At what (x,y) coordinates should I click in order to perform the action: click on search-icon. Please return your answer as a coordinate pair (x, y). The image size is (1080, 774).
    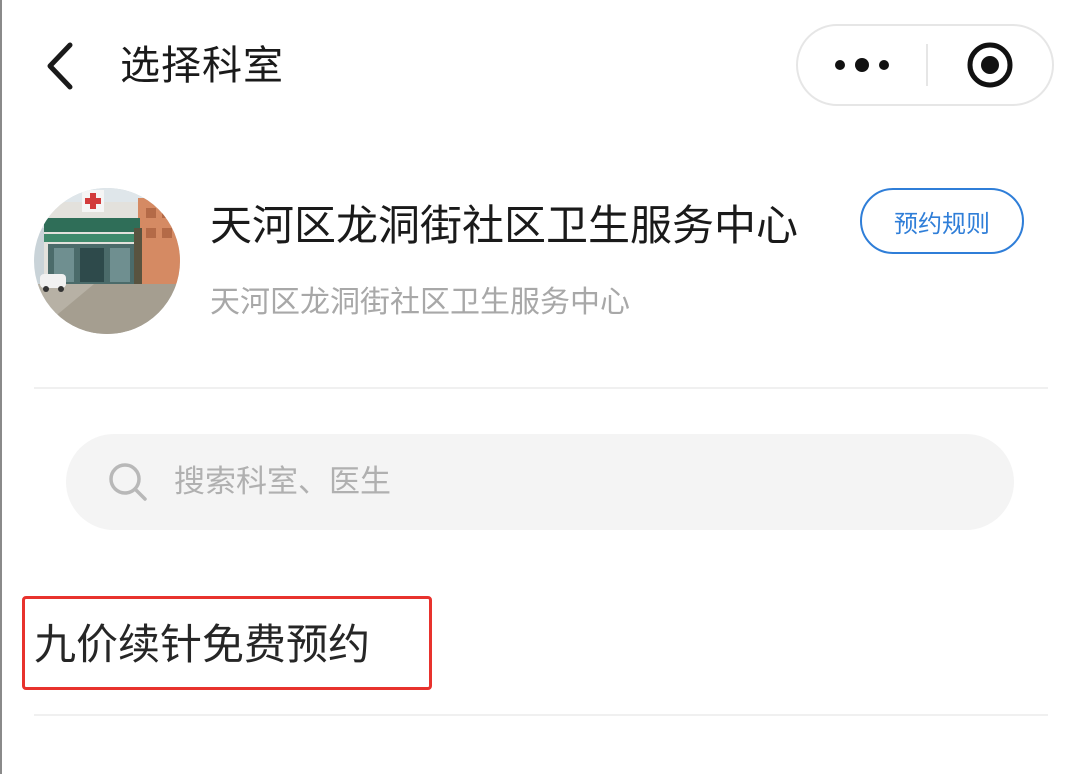
    Looking at the image, I should click on (128, 482).